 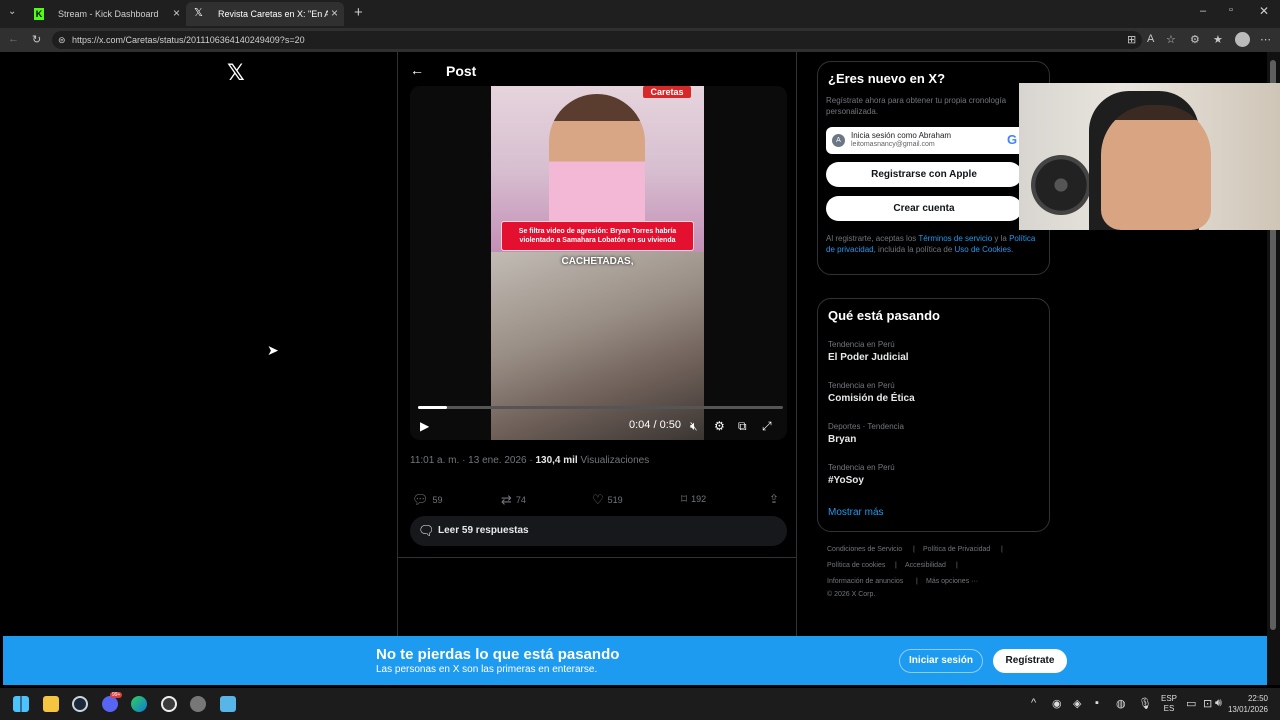 I want to click on volume-icon: 🔊︎, so click(x=1218, y=703).